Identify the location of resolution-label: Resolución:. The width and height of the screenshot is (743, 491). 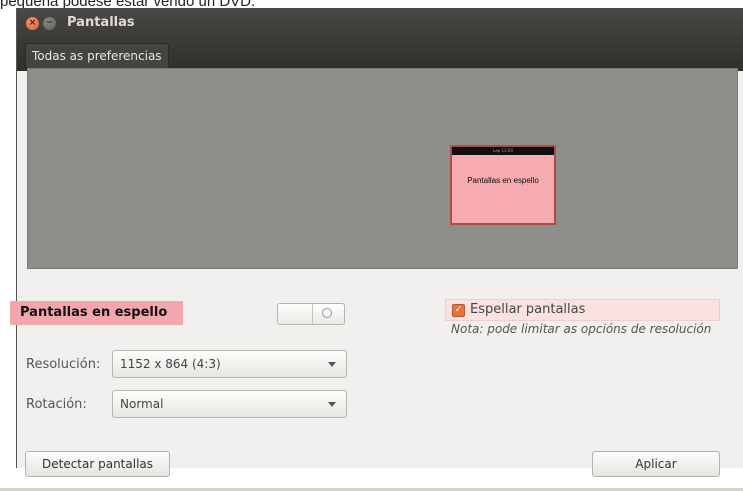
(63, 364).